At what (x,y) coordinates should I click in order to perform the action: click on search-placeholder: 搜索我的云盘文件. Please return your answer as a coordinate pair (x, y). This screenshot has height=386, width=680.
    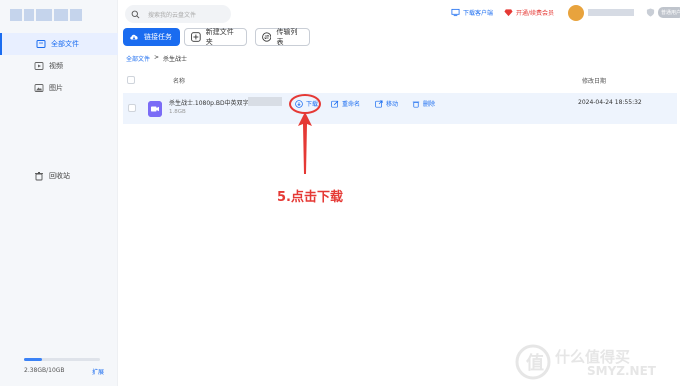
    Looking at the image, I should click on (172, 15).